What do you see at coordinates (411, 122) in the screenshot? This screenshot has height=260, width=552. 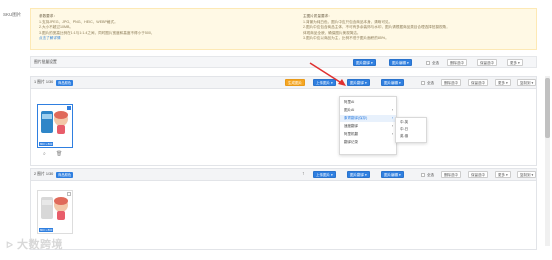 I see `submenu-item-zh-en: 中-英` at bounding box center [411, 122].